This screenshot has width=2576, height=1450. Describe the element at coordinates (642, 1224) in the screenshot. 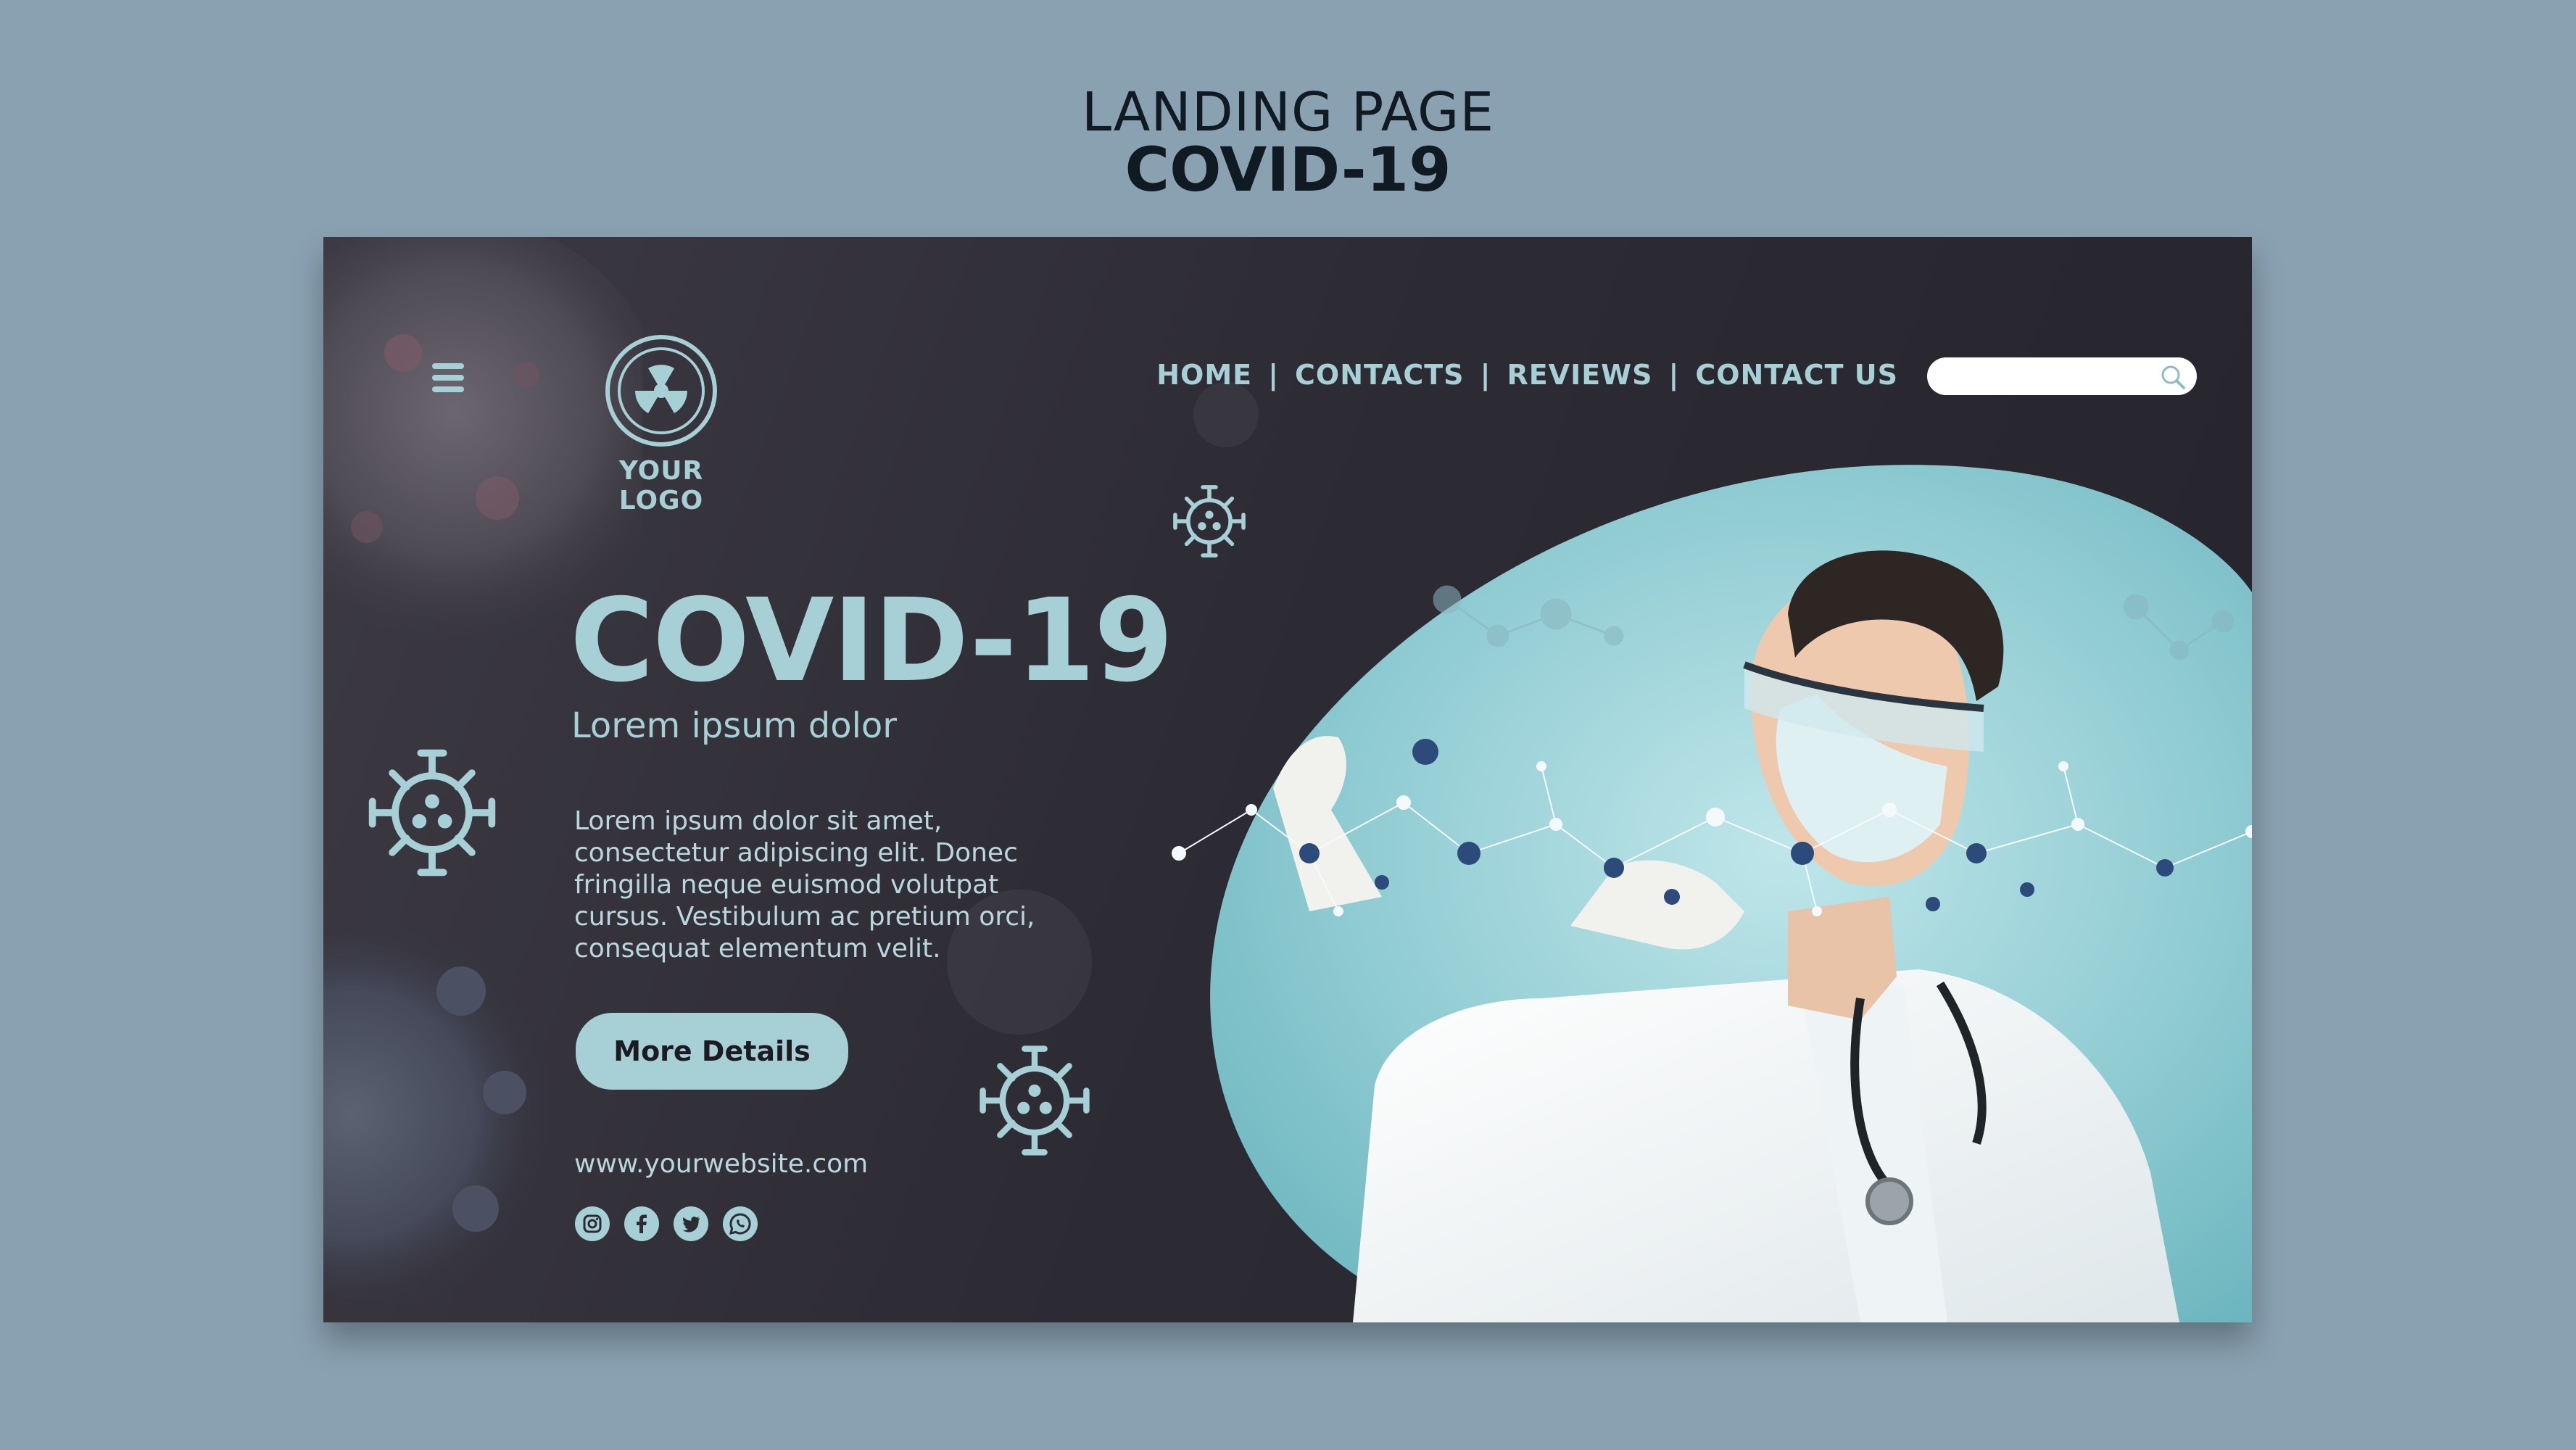

I see `facebook-icon` at that location.